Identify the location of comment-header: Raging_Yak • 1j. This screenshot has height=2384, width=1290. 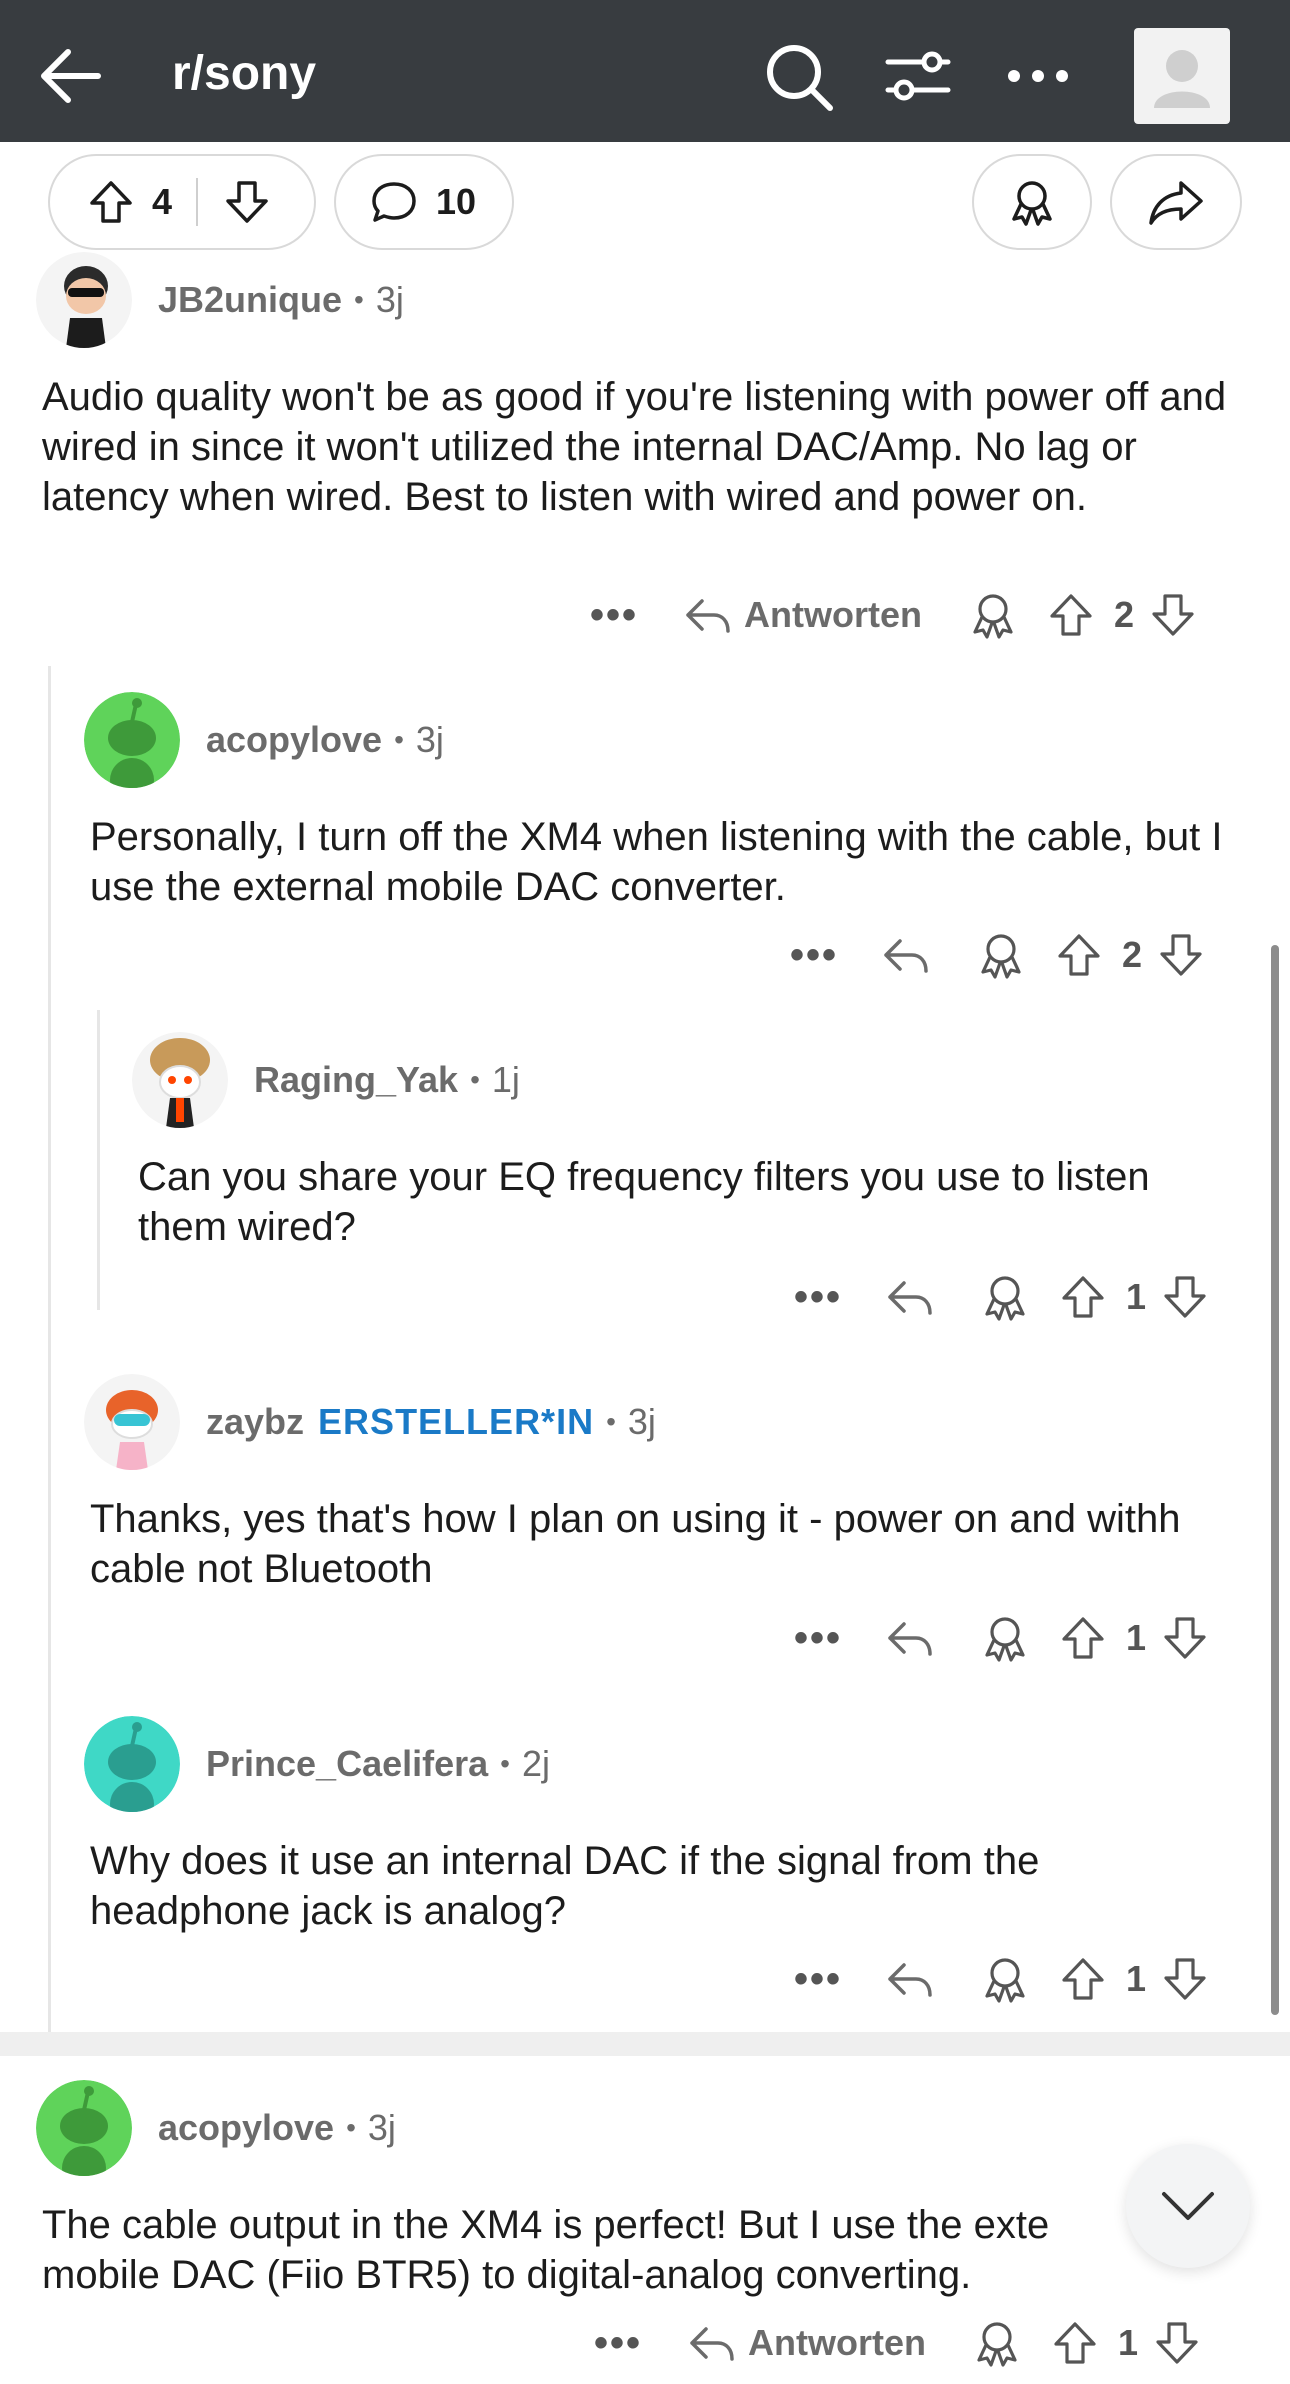
(326, 1080).